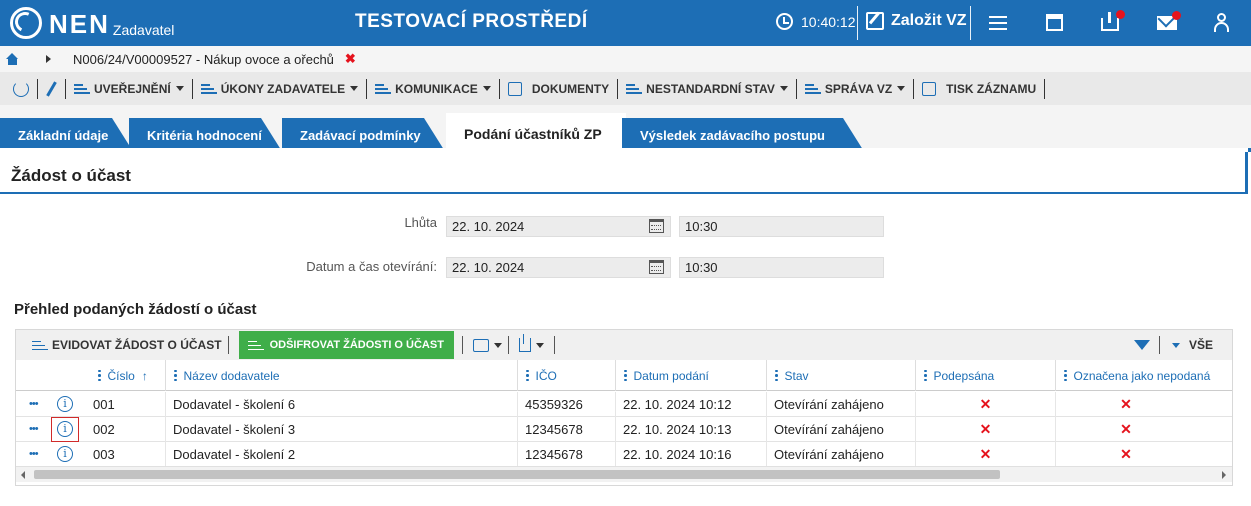  I want to click on menu-ukony-zadavatele: ÚKONY ZADAVATELE, so click(279, 89).